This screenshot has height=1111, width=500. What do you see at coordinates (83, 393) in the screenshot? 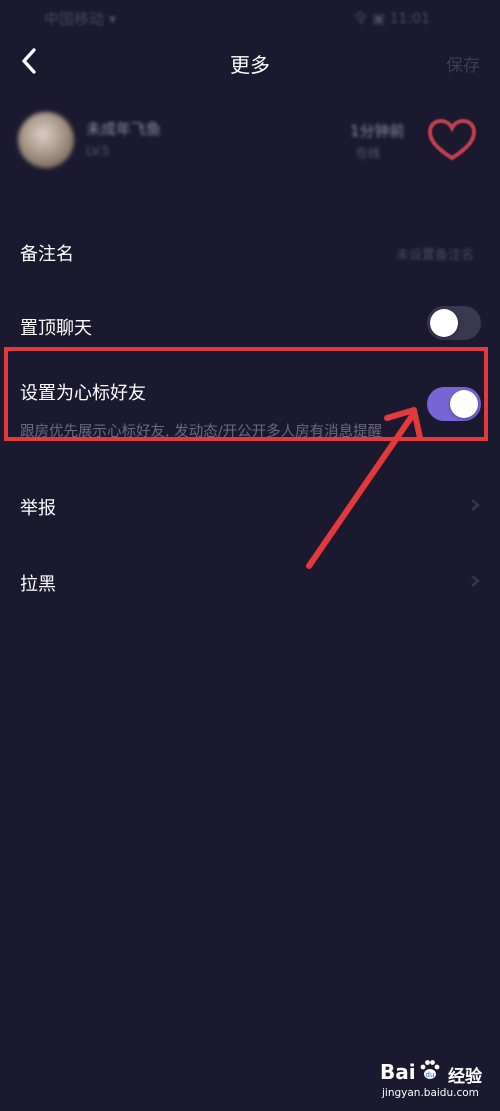
I see `close-friend-label: 设置为心标好友` at bounding box center [83, 393].